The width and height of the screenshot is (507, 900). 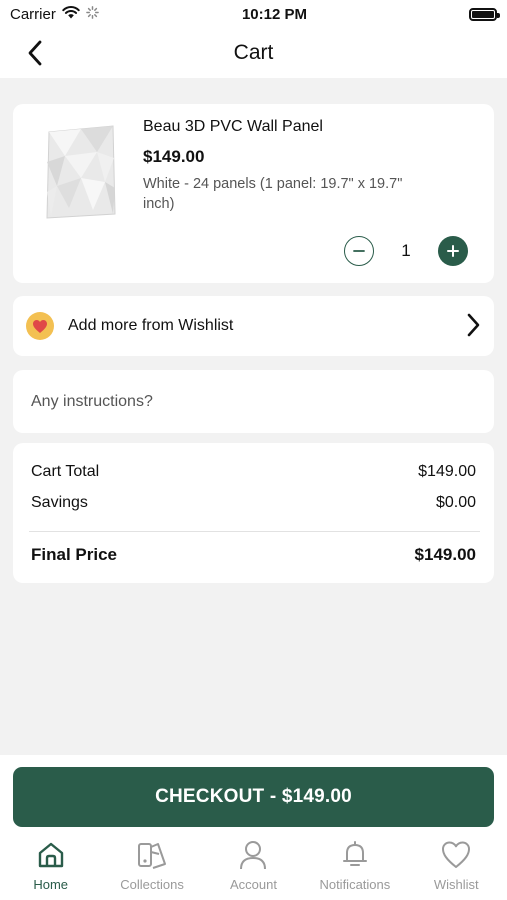 I want to click on tab-collections: Collections, so click(x=152, y=869).